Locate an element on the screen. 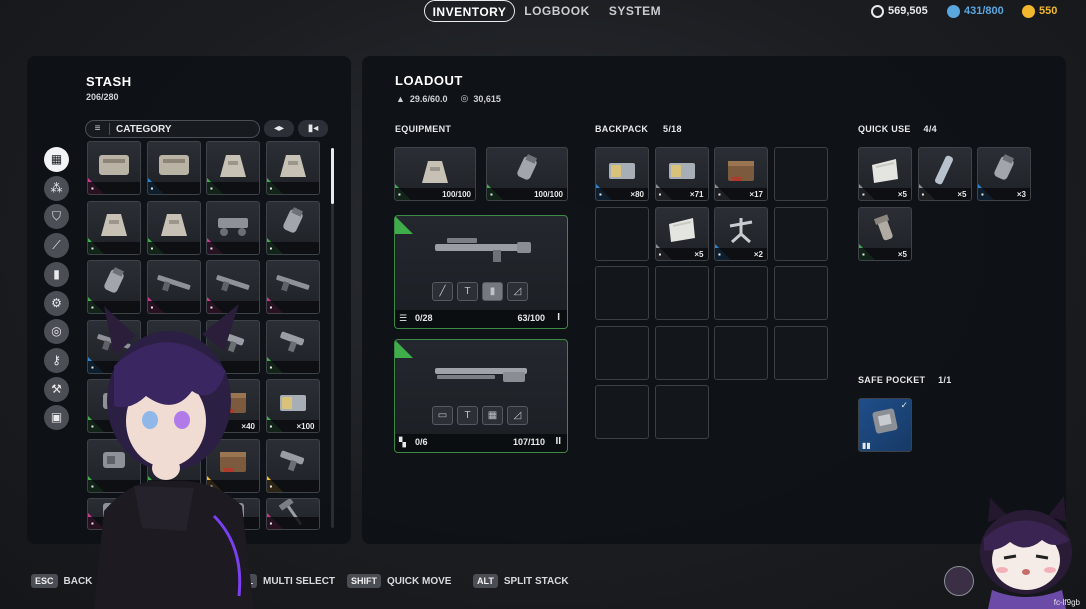 Image resolution: width=1086 pixels, height=609 pixels. slot-quantity: ×5 is located at coordinates (962, 194).